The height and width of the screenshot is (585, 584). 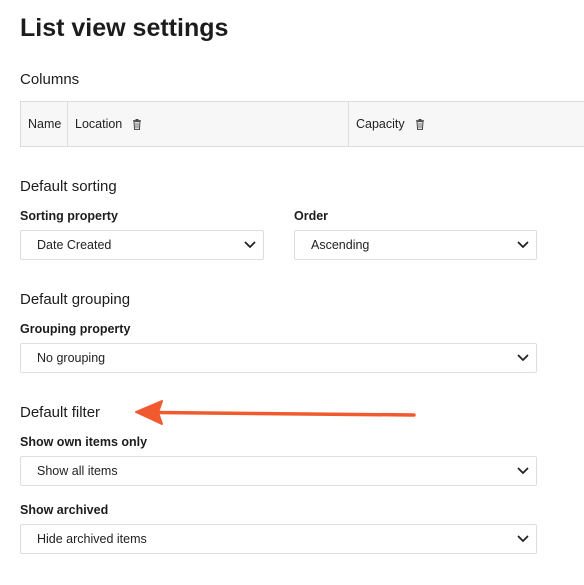 I want to click on column-capacity-label: Capacity, so click(x=380, y=124).